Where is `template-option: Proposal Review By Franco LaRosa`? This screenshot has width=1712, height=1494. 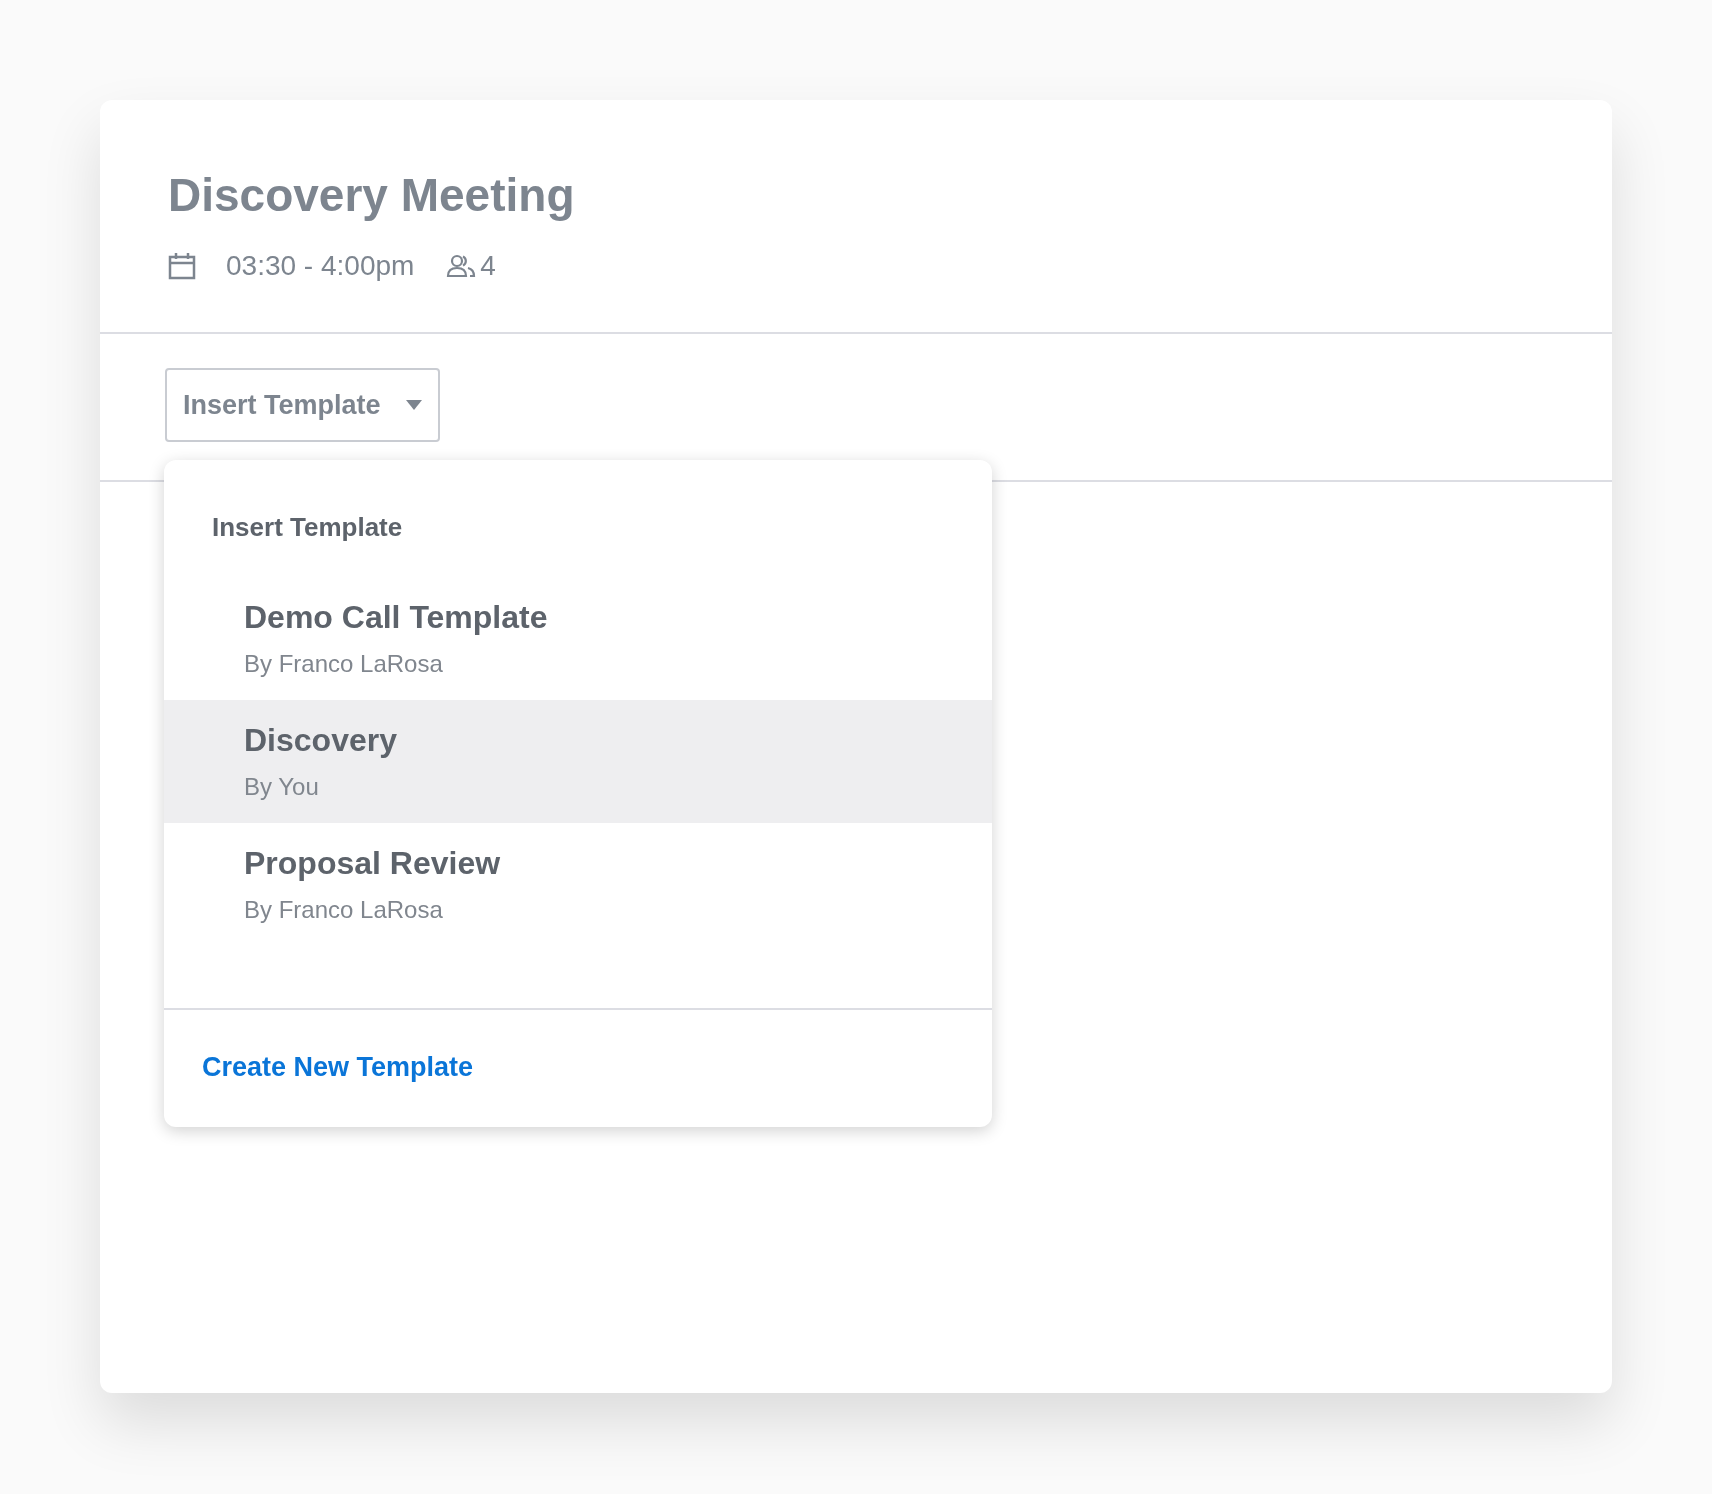
template-option: Proposal Review By Franco LaRosa is located at coordinates (578, 884).